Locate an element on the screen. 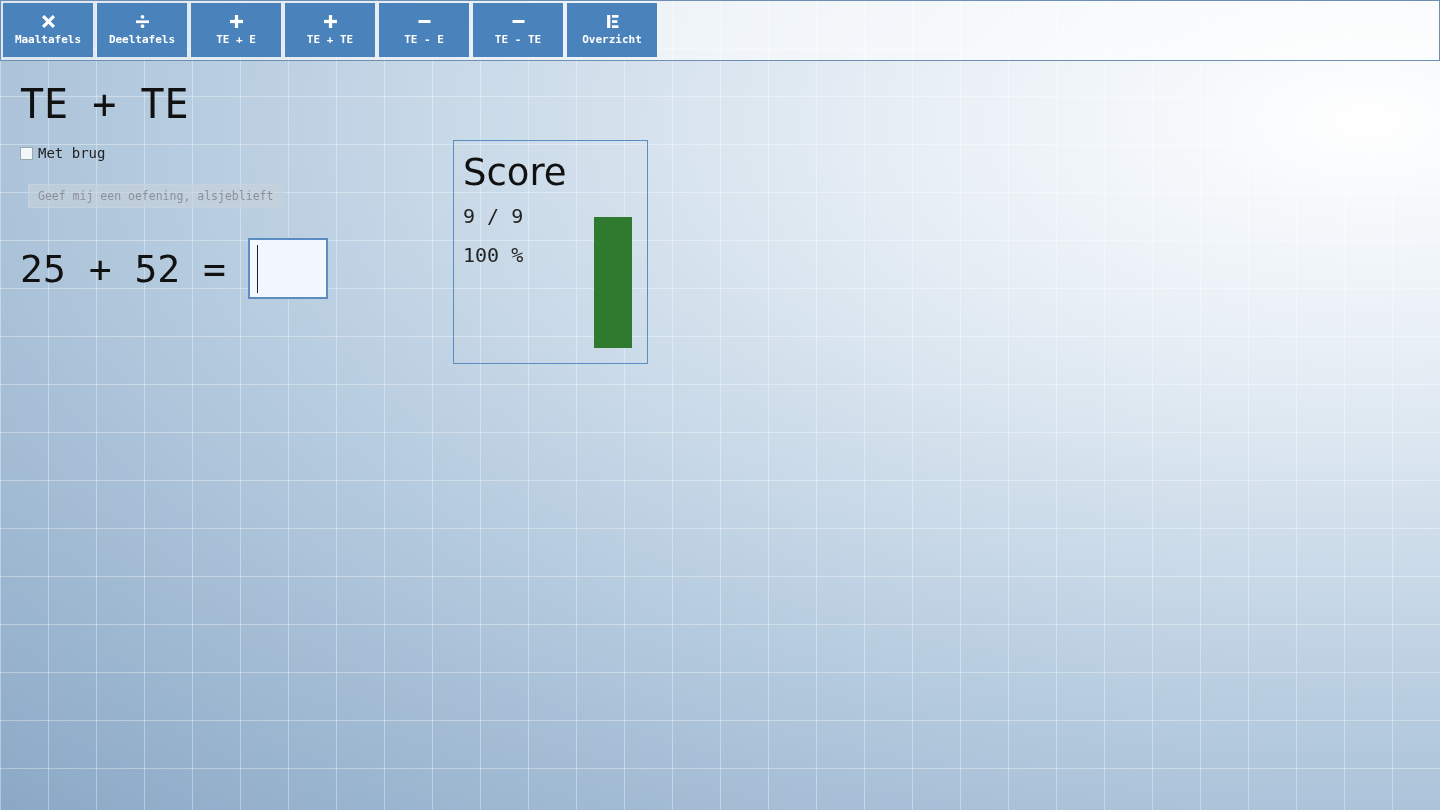 This screenshot has width=1440, height=810. toolbar-button: Maaltafels is located at coordinates (48, 30).